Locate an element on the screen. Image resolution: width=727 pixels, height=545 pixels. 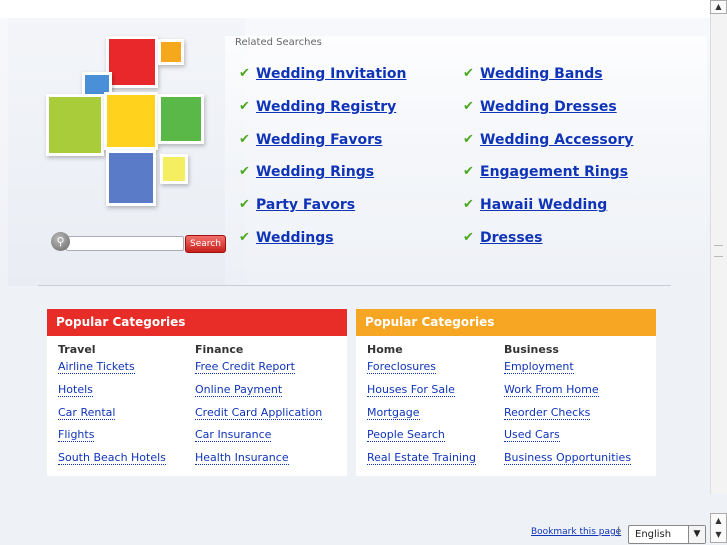
category-link-label: Work From Home is located at coordinates (551, 389).